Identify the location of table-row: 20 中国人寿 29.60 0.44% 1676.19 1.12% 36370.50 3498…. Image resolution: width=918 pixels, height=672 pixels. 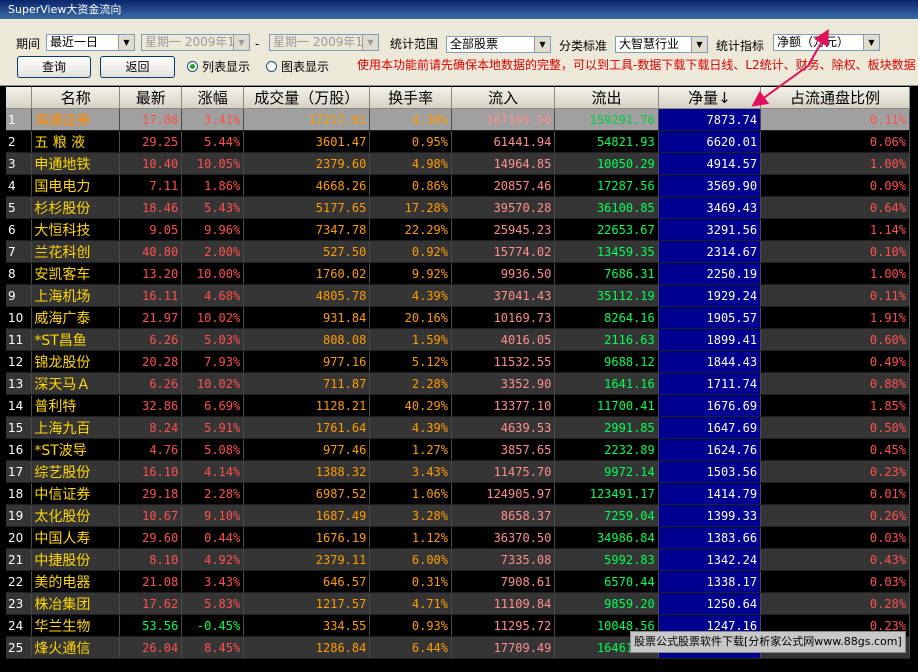
(458, 537).